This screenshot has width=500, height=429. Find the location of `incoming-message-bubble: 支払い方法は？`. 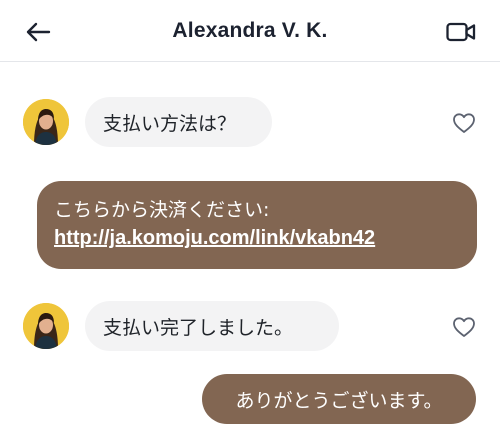

incoming-message-bubble: 支払い方法は？ is located at coordinates (178, 122).